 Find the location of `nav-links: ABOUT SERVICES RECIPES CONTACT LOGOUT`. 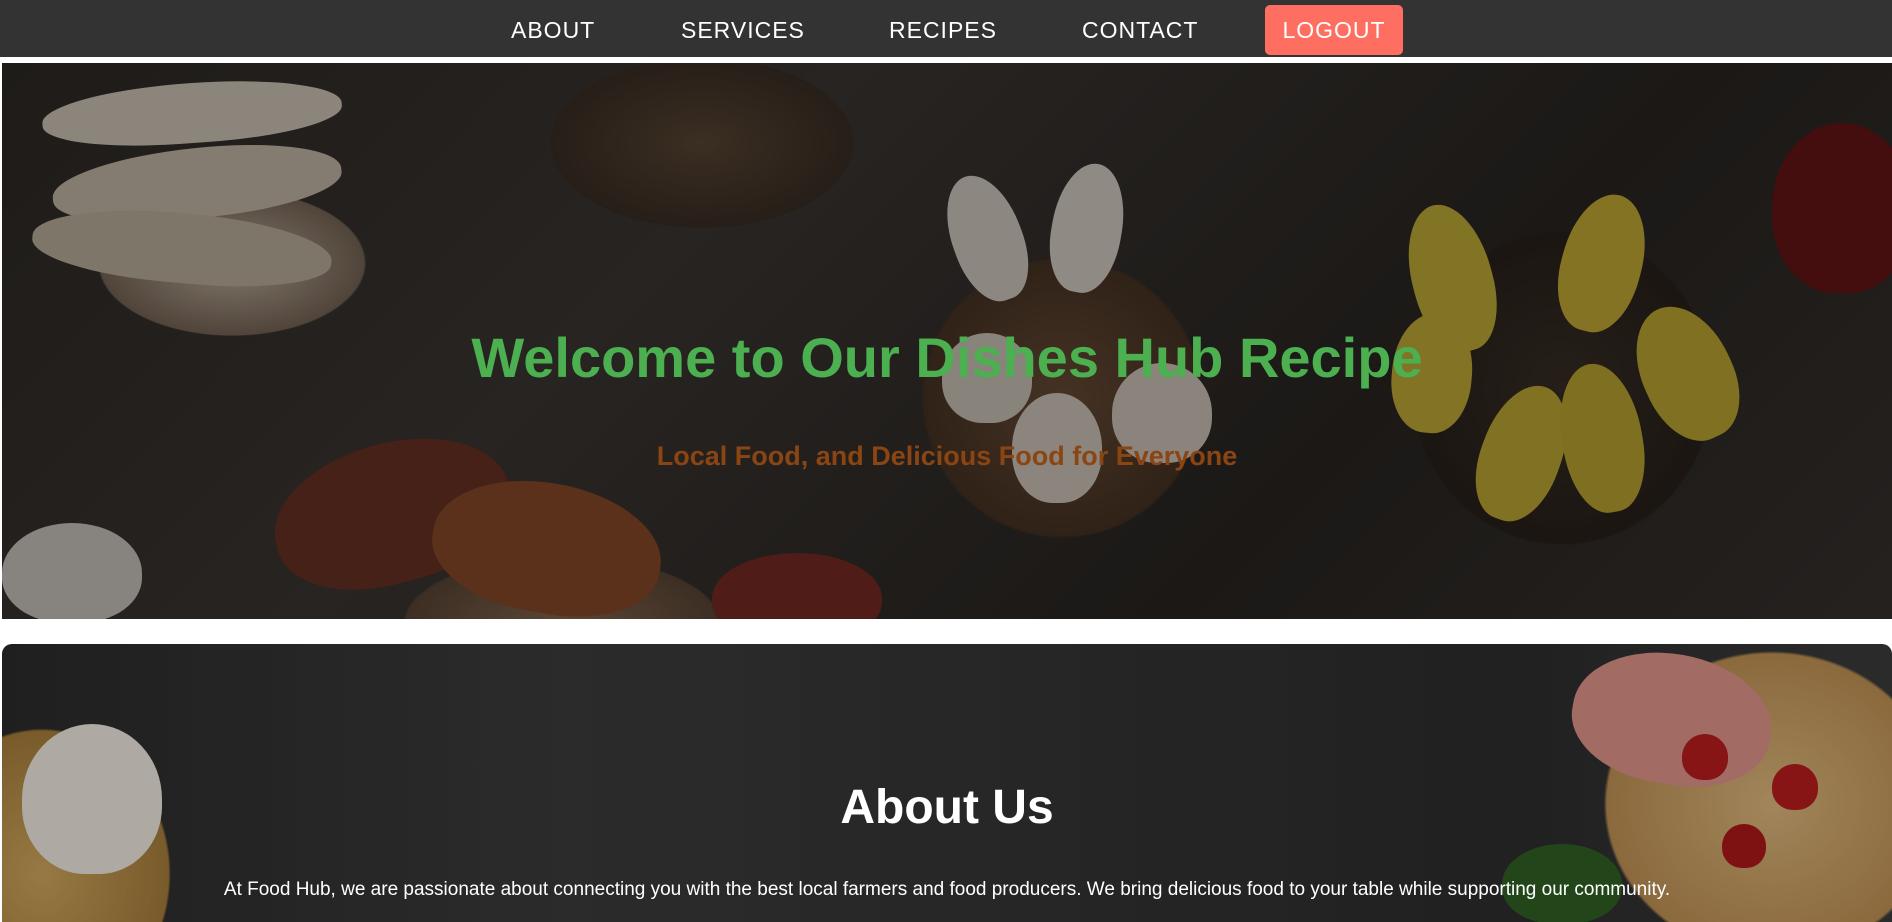

nav-links: ABOUT SERVICES RECIPES CONTACT LOGOUT is located at coordinates (946, 28).